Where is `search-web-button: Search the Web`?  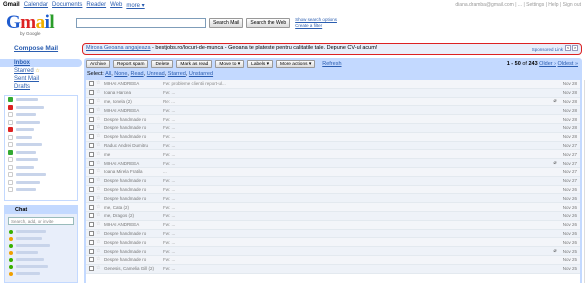
search-web-button: Search the Web is located at coordinates (268, 22).